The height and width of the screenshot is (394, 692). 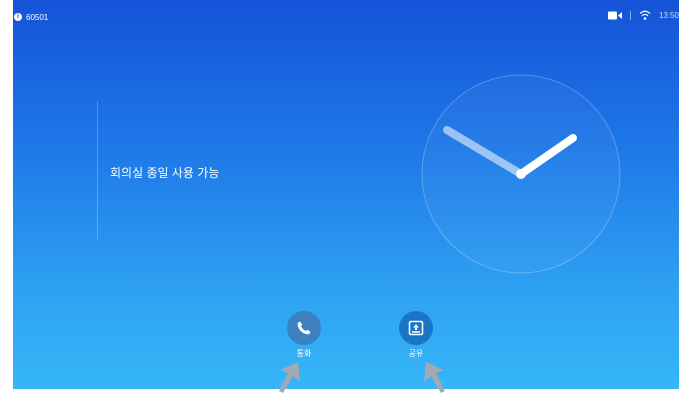 I want to click on call-button-circle, so click(x=304, y=328).